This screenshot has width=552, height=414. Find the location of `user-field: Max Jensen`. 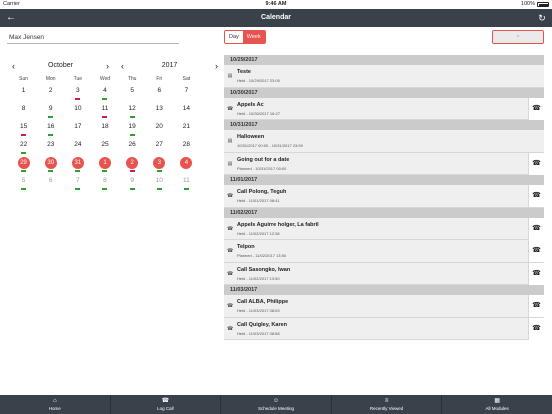

user-field: Max Jensen is located at coordinates (93, 37).